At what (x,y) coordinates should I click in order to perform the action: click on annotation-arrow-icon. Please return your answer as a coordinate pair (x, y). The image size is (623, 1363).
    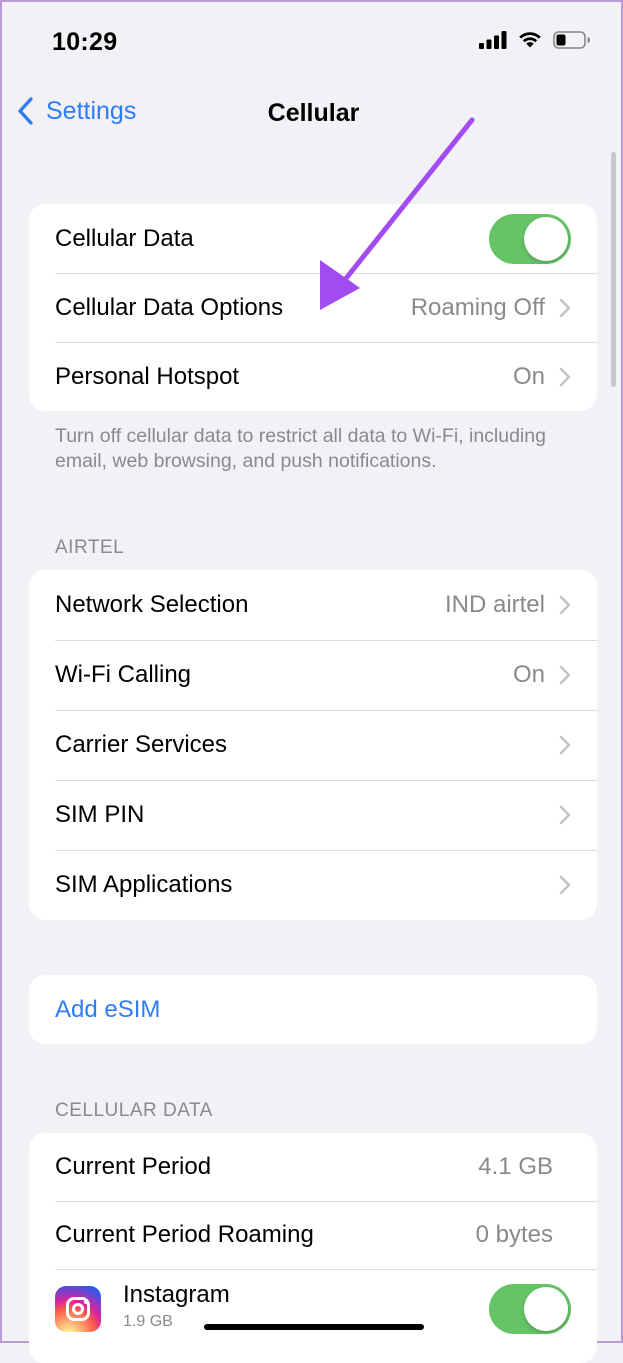
    Looking at the image, I should click on (397, 213).